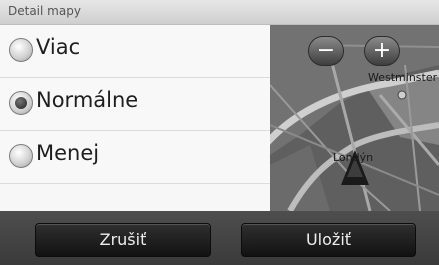  Describe the element at coordinates (87, 100) in the screenshot. I see `option-normal-label: Normálne` at that location.